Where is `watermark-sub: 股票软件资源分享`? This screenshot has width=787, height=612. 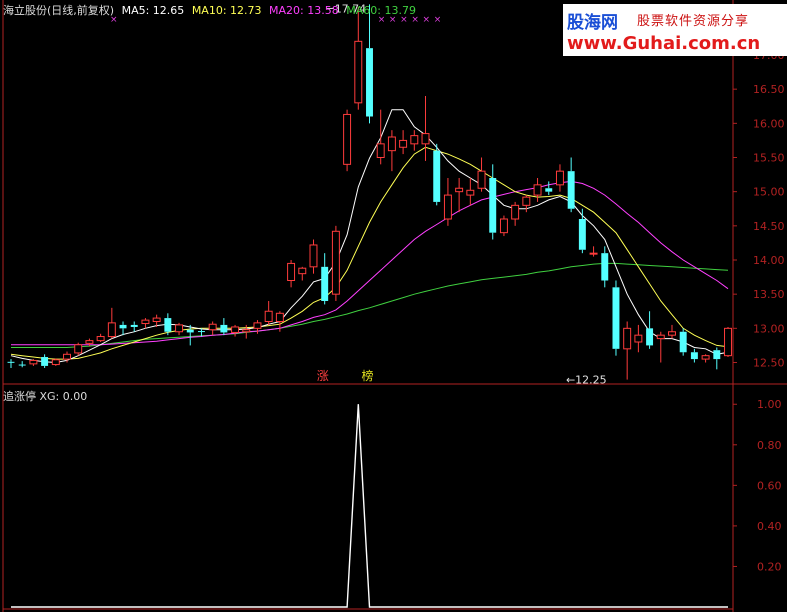
watermark-sub: 股票软件资源分享 is located at coordinates (693, 21).